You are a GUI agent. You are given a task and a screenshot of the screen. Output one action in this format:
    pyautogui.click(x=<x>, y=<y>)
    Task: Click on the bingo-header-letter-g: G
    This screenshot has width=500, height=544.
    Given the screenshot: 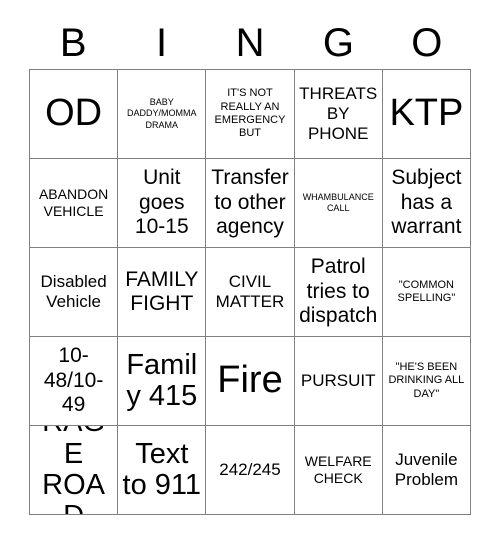 What is the action you would take?
    pyautogui.click(x=338, y=43)
    